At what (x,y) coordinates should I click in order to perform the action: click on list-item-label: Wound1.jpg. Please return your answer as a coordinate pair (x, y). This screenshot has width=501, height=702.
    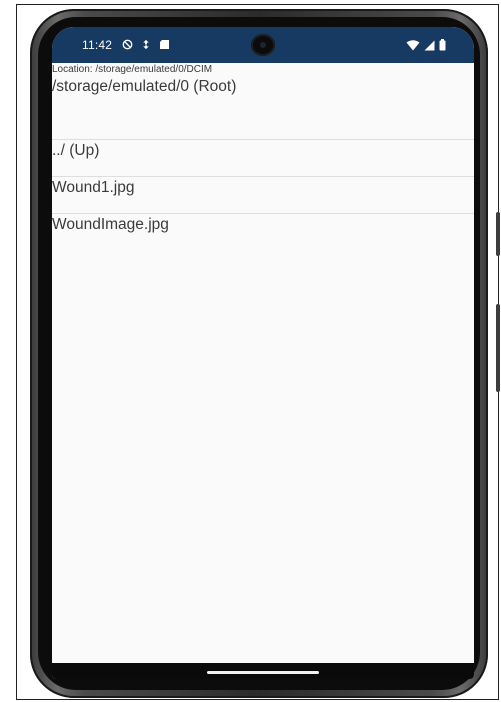
    Looking at the image, I should click on (93, 187).